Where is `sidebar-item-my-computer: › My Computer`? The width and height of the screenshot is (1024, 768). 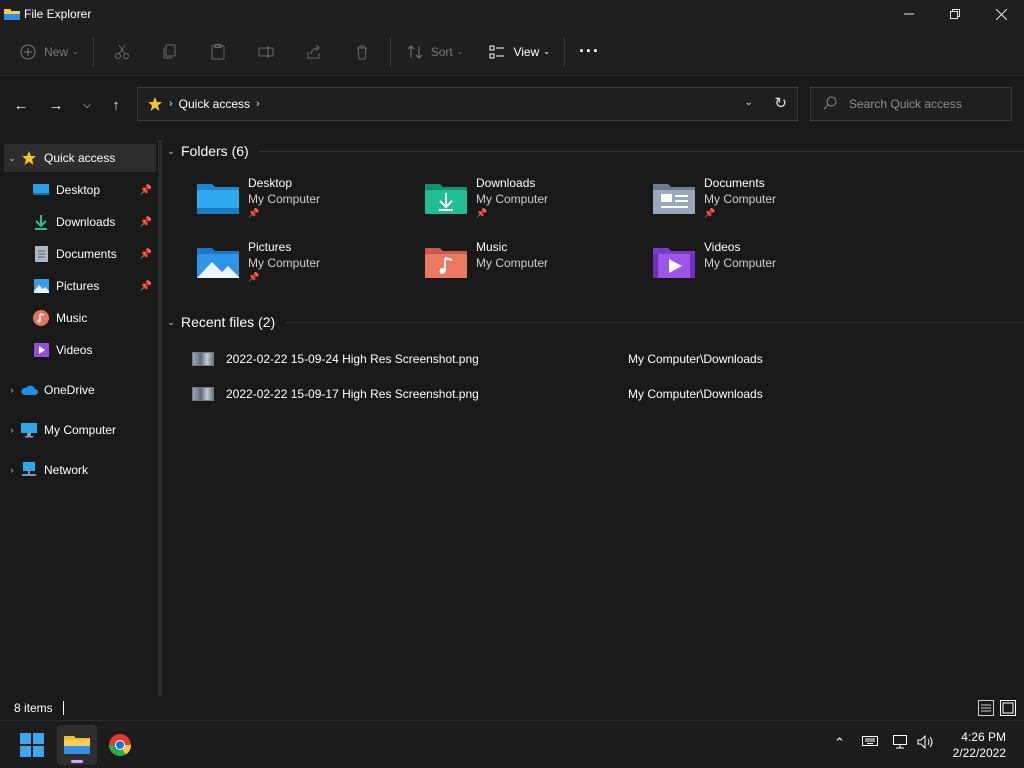
sidebar-item-my-computer: › My Computer is located at coordinates (80, 430).